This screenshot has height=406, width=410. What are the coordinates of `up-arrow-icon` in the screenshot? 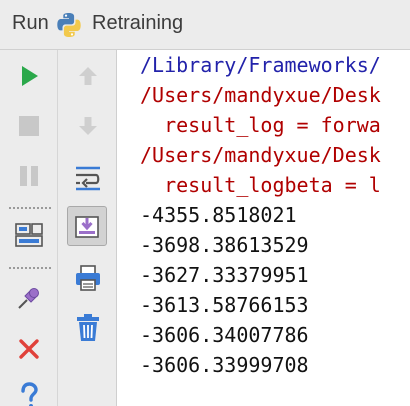 It's located at (88, 76).